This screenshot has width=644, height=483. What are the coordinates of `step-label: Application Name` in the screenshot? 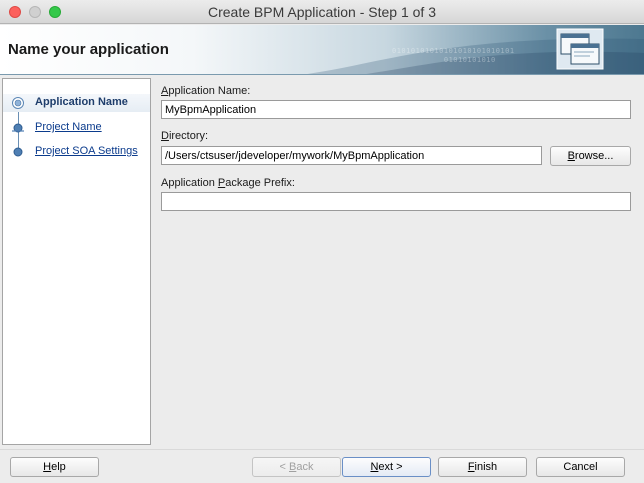 It's located at (81, 102).